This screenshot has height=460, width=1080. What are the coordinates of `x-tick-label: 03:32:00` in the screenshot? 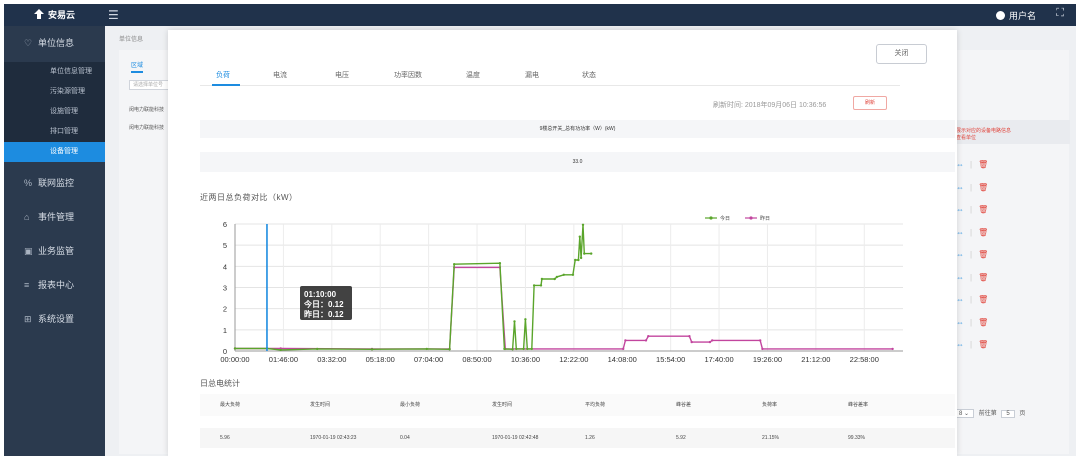 It's located at (331, 359).